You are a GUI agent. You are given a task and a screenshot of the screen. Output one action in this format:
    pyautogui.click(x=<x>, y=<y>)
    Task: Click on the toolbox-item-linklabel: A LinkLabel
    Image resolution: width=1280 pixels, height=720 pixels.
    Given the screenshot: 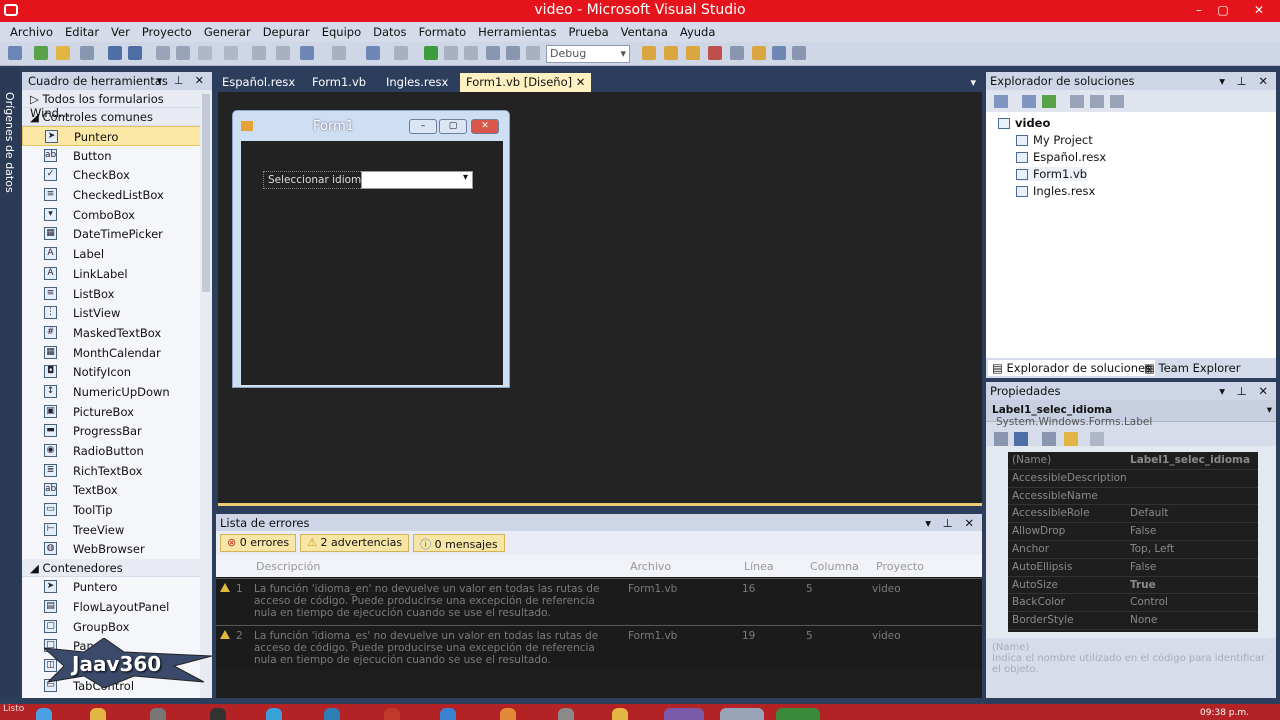 What is the action you would take?
    pyautogui.click(x=117, y=274)
    